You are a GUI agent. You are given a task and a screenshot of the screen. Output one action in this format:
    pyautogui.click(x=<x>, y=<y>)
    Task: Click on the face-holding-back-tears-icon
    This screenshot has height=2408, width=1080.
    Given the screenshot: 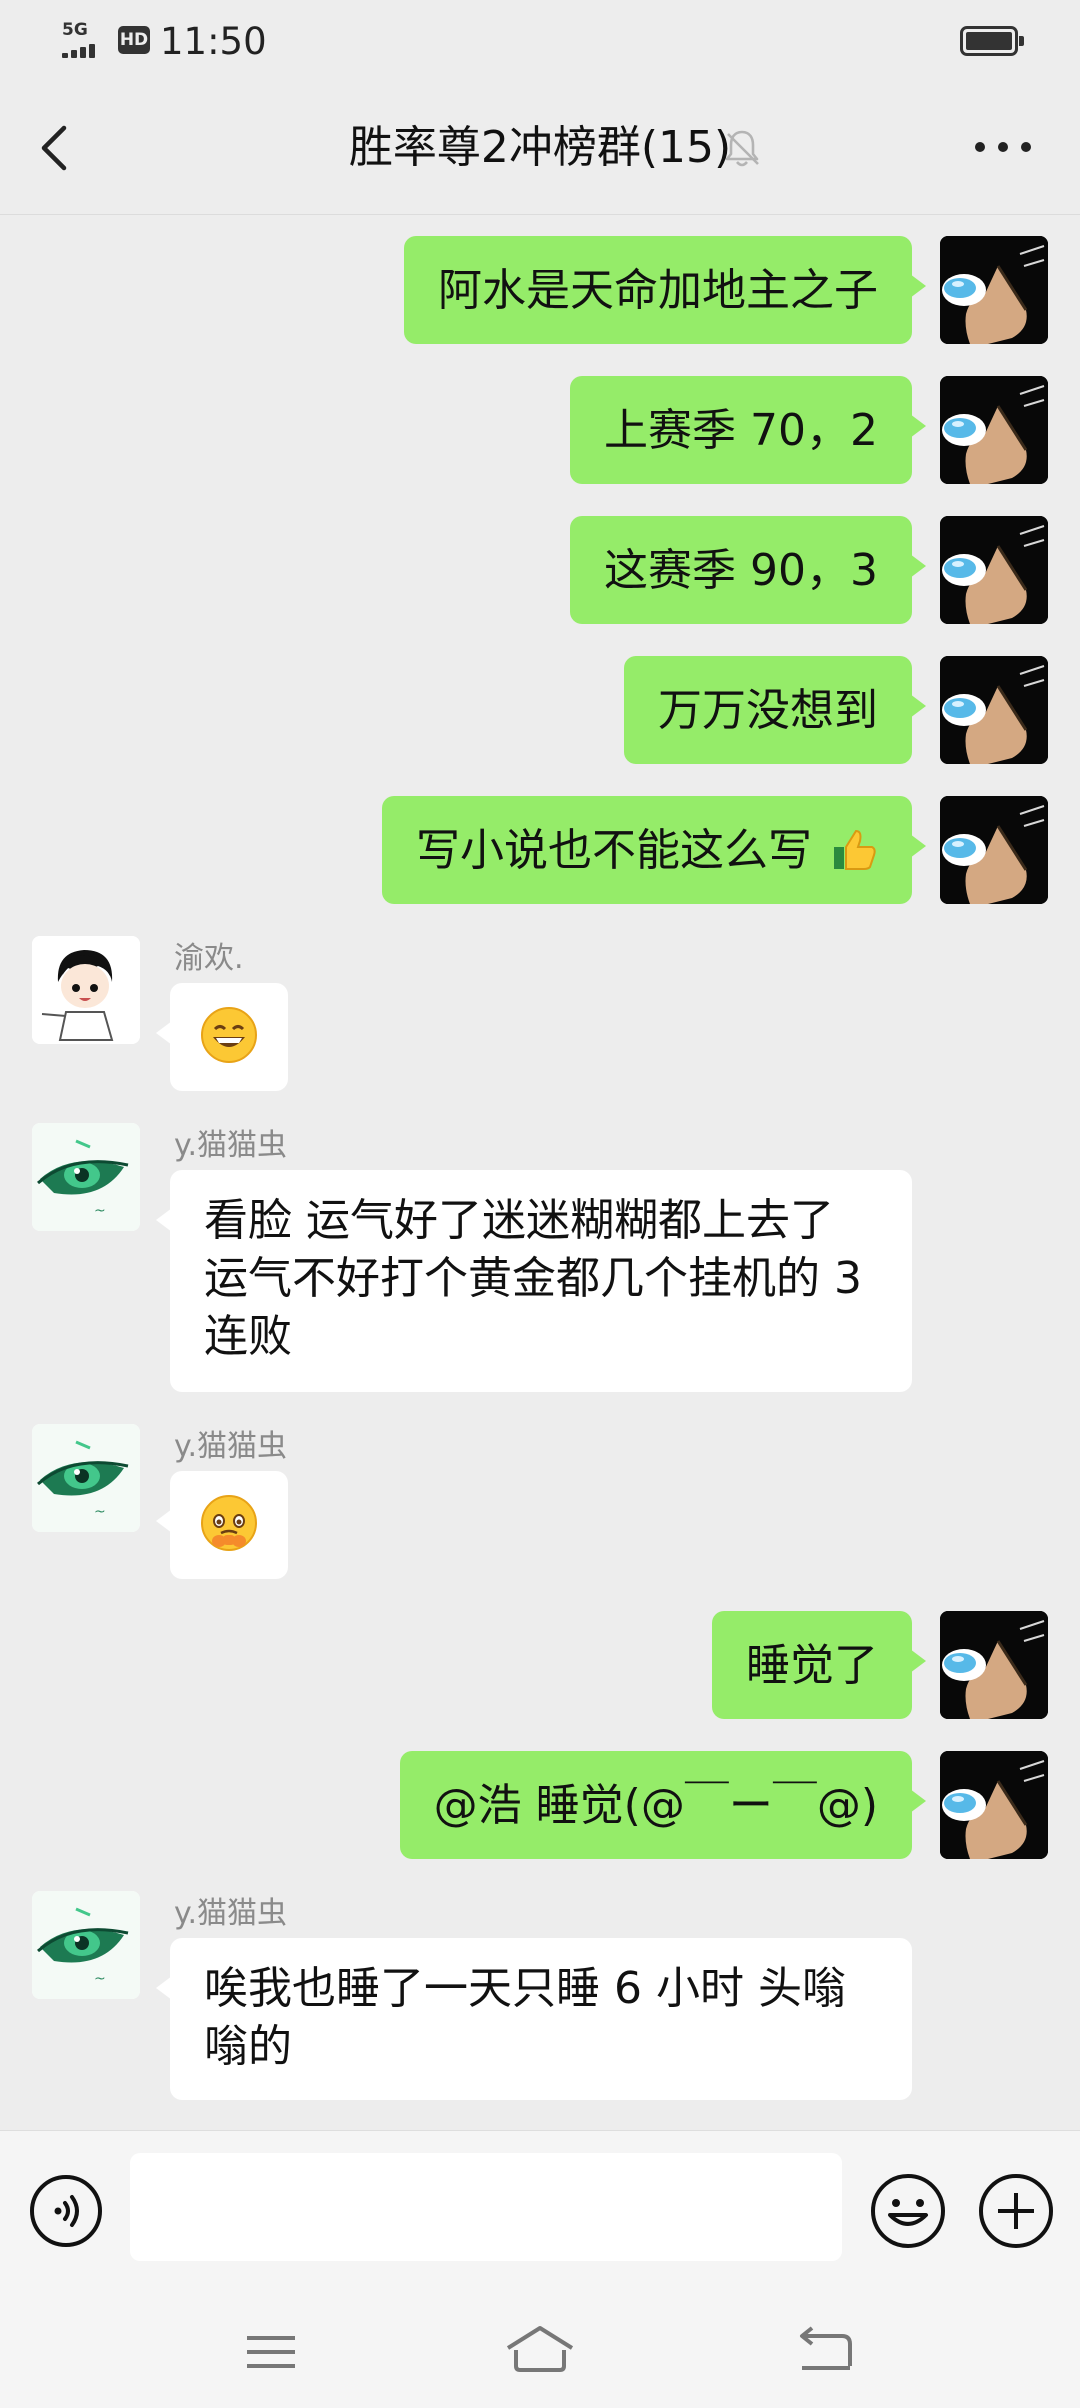 What is the action you would take?
    pyautogui.click(x=229, y=1523)
    